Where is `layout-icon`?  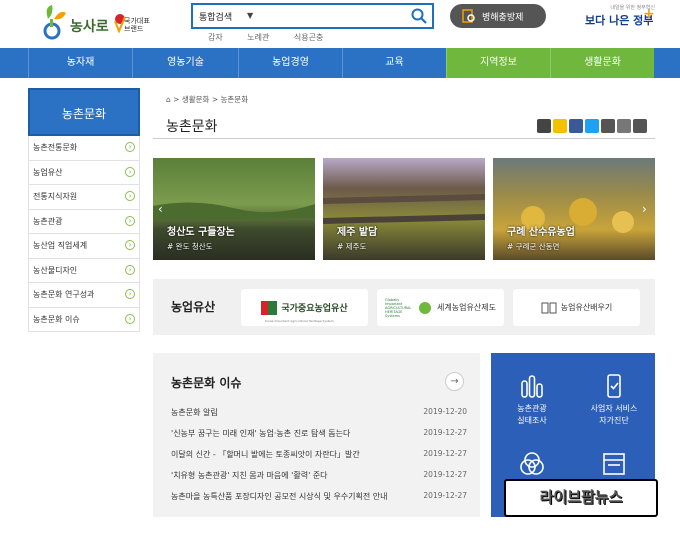 layout-icon is located at coordinates (614, 464).